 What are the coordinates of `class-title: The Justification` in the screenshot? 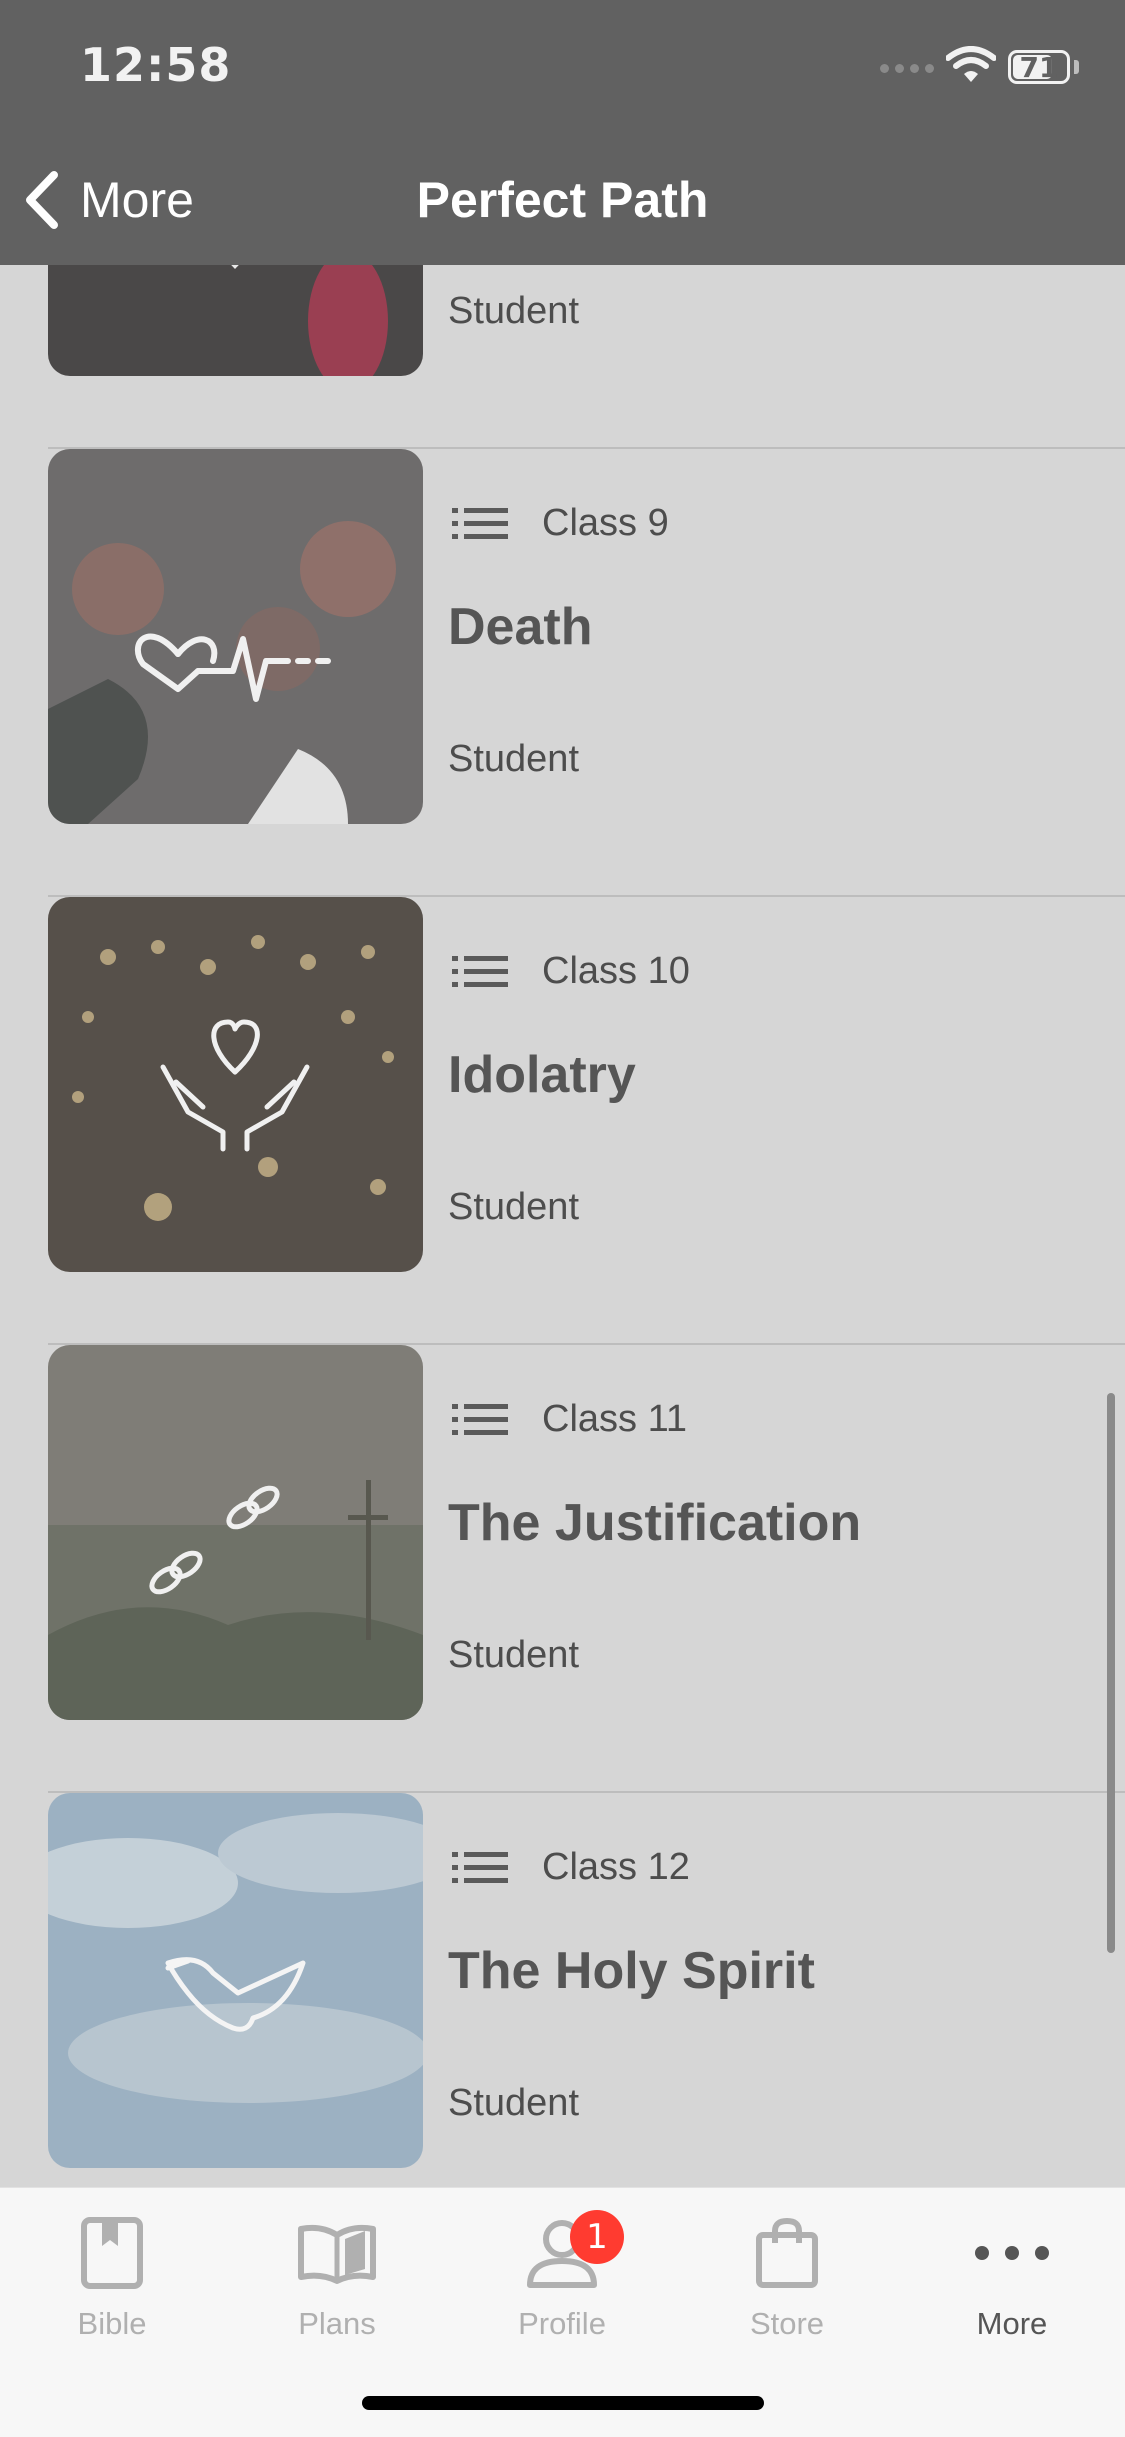 It's located at (655, 1523).